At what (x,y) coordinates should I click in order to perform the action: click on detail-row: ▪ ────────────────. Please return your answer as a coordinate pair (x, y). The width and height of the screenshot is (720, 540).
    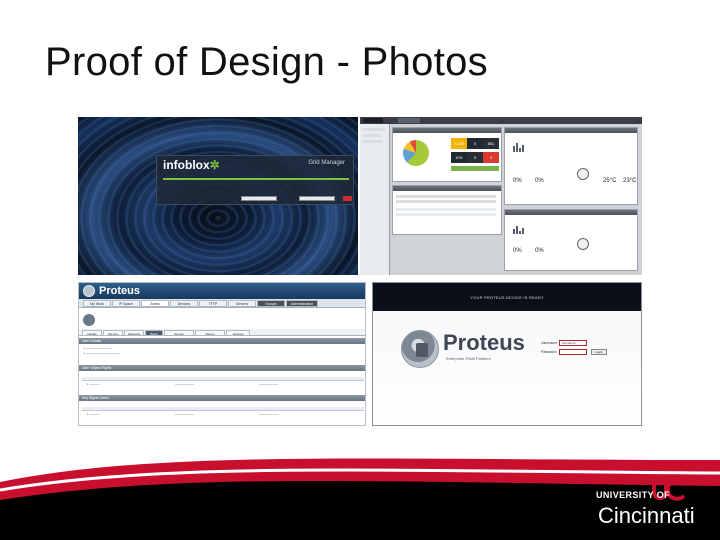
    Looking at the image, I should click on (102, 353).